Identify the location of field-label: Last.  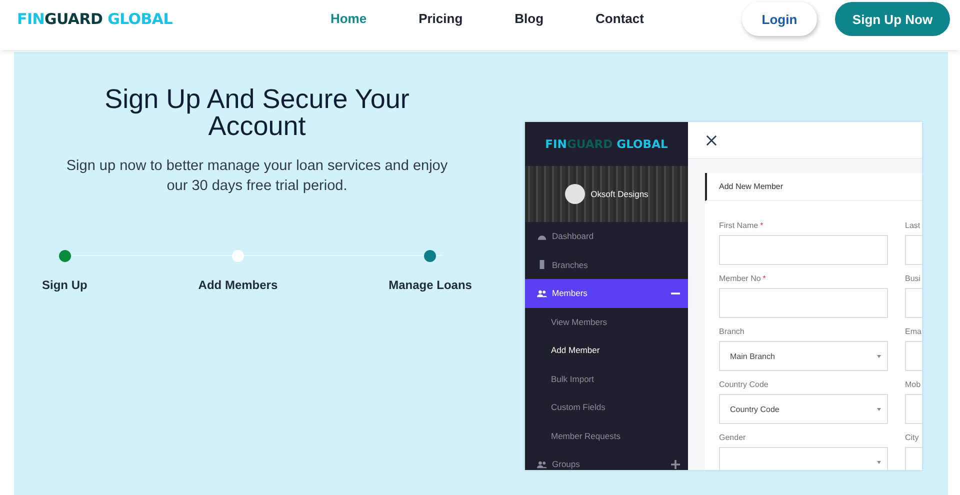
(913, 225).